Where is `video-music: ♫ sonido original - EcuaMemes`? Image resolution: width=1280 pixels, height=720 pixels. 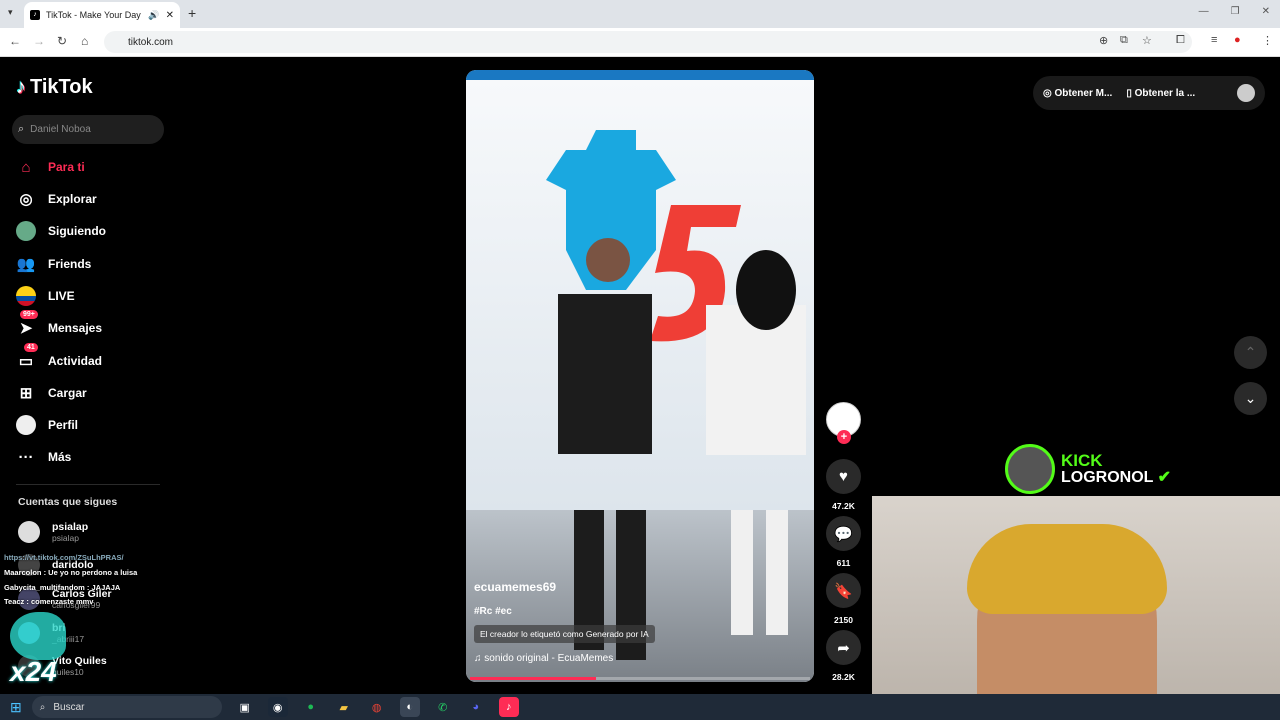 video-music: ♫ sonido original - EcuaMemes is located at coordinates (639, 658).